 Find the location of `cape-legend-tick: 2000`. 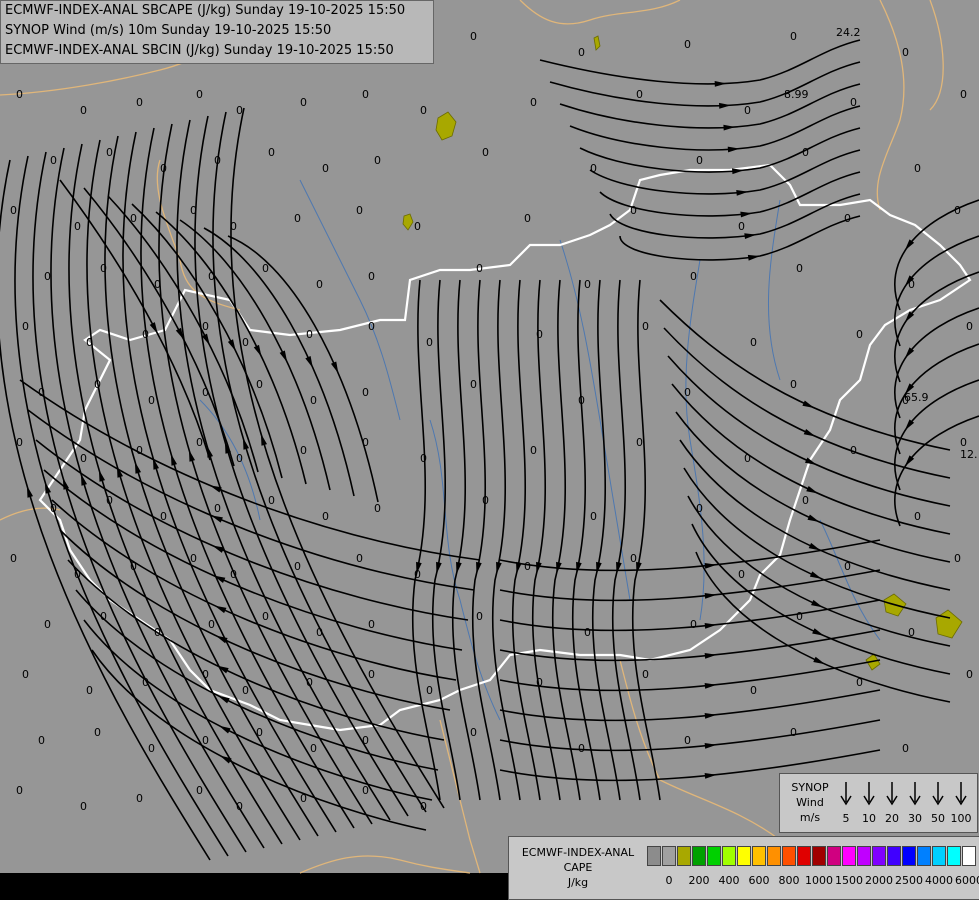

cape-legend-tick: 2000 is located at coordinates (879, 880).